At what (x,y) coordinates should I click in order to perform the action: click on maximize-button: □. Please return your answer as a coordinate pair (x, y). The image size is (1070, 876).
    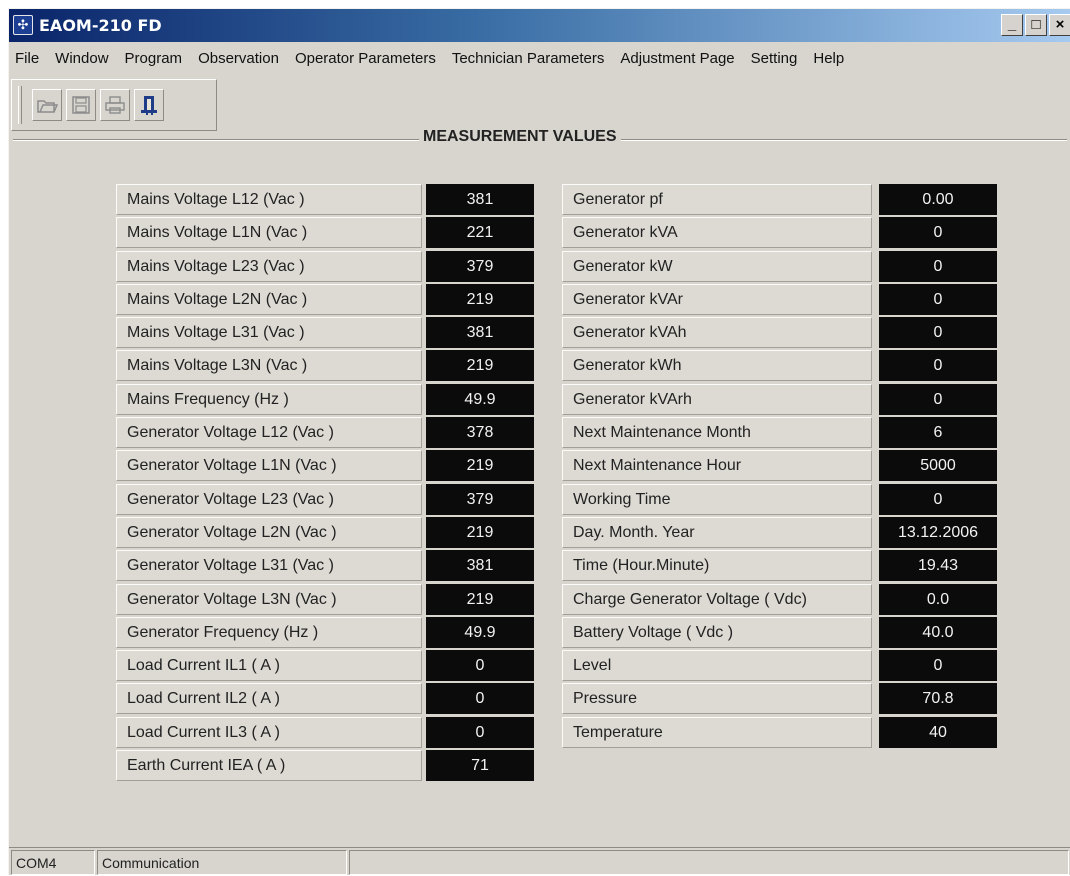
    Looking at the image, I should click on (1036, 25).